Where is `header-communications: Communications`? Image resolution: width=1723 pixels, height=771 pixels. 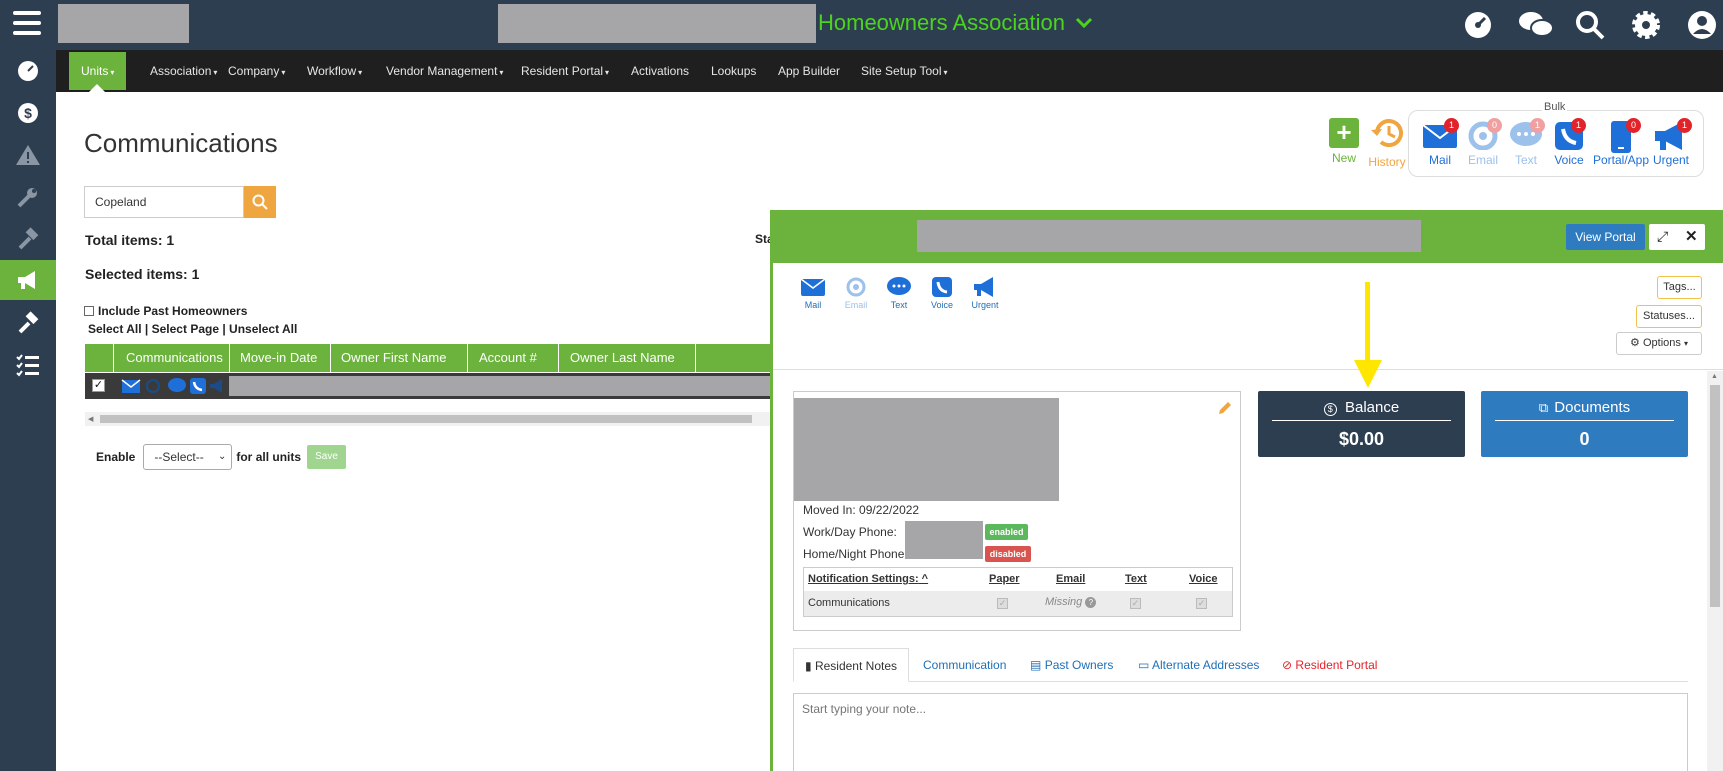 header-communications: Communications is located at coordinates (172, 358).